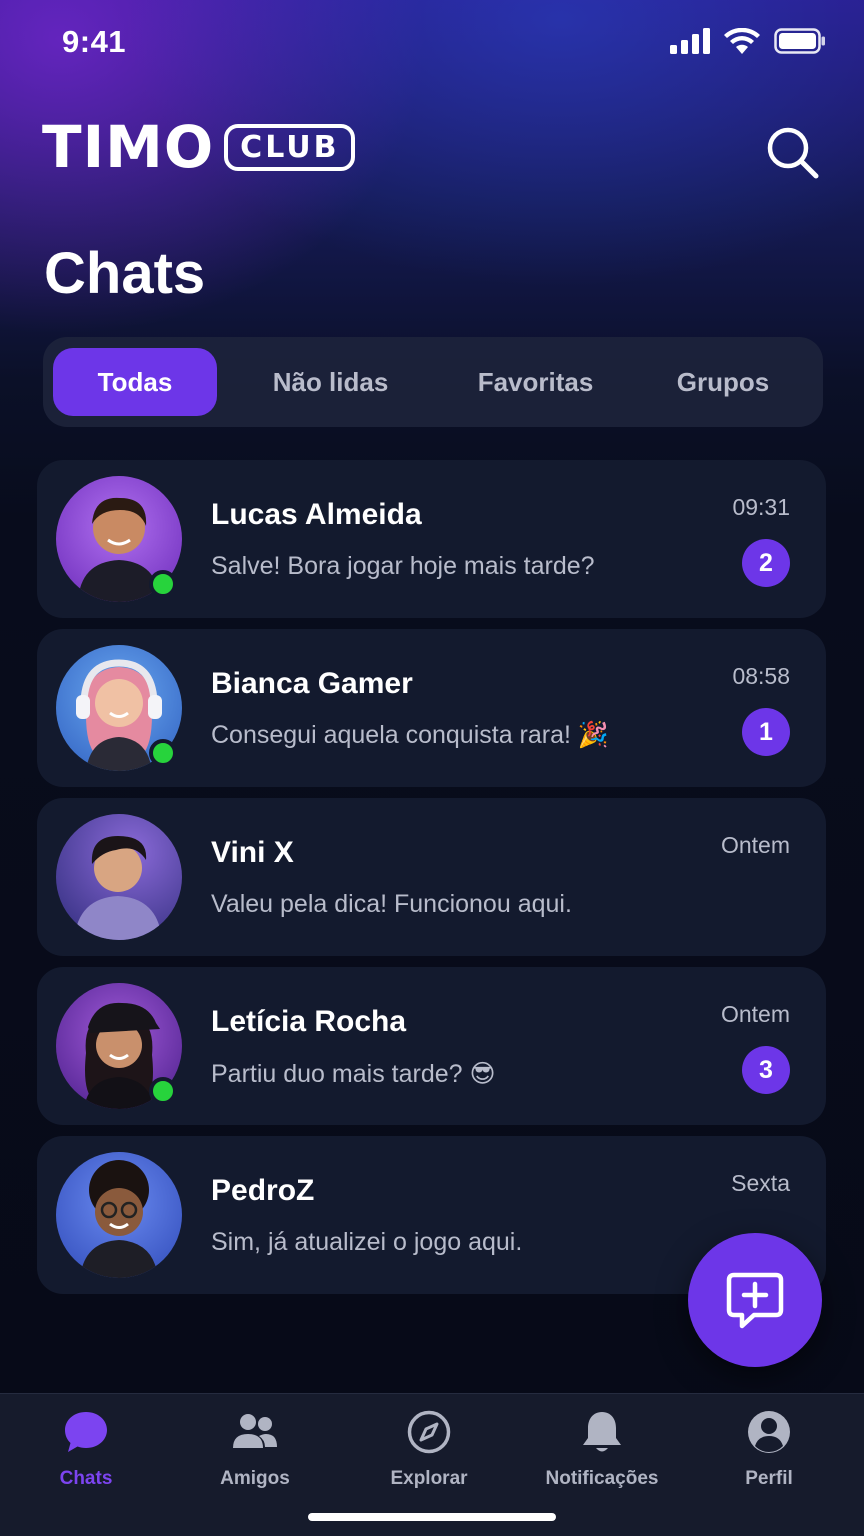  Describe the element at coordinates (766, 563) in the screenshot. I see `unread-badge: 2` at that location.